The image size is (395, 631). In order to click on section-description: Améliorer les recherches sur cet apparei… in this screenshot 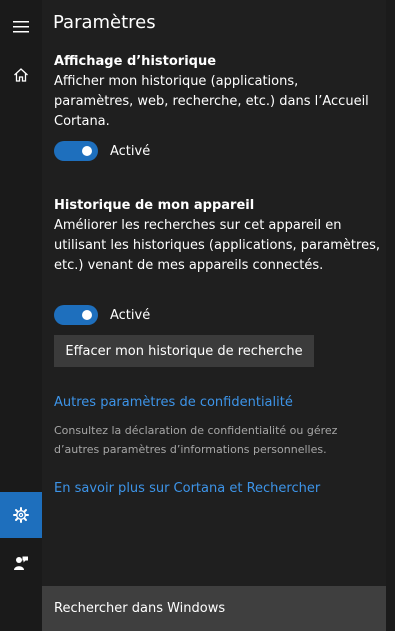, I will do `click(217, 245)`.